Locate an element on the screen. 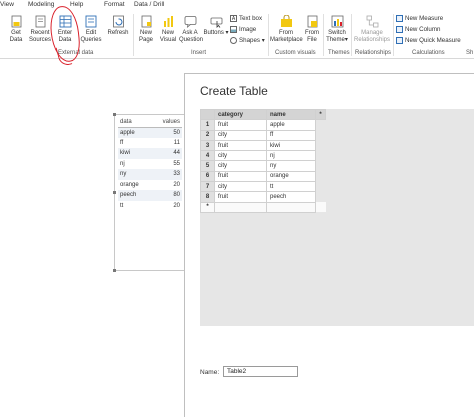 Image resolution: width=474 pixels, height=417 pixels. row-number: 2 is located at coordinates (207, 135).